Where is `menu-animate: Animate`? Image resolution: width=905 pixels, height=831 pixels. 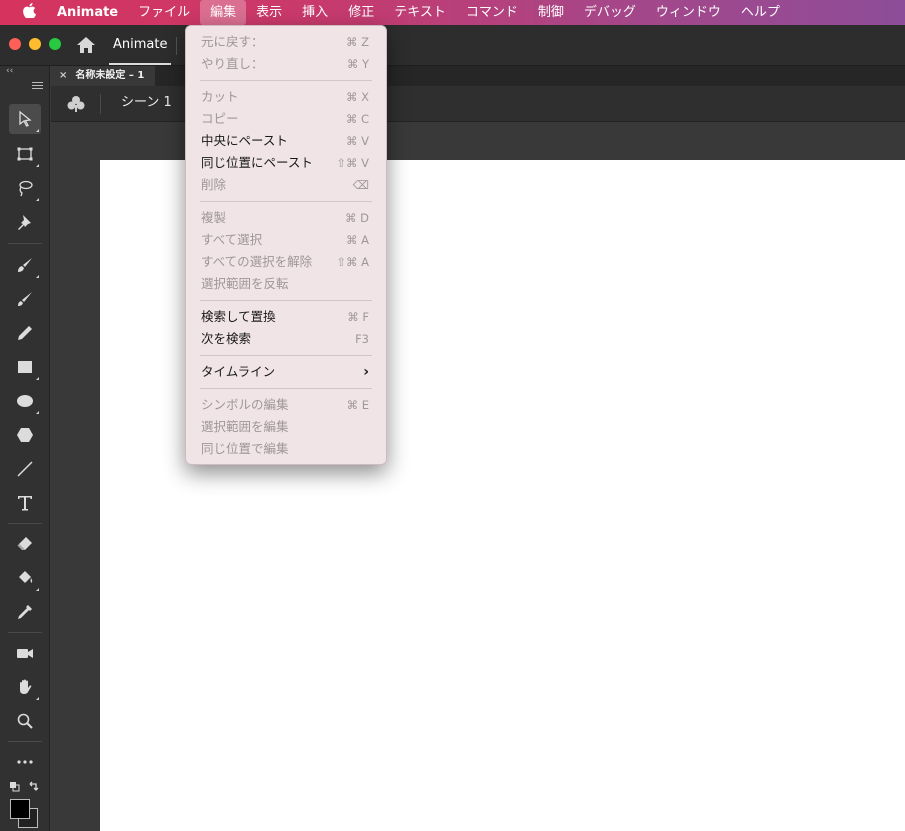 menu-animate: Animate is located at coordinates (89, 12).